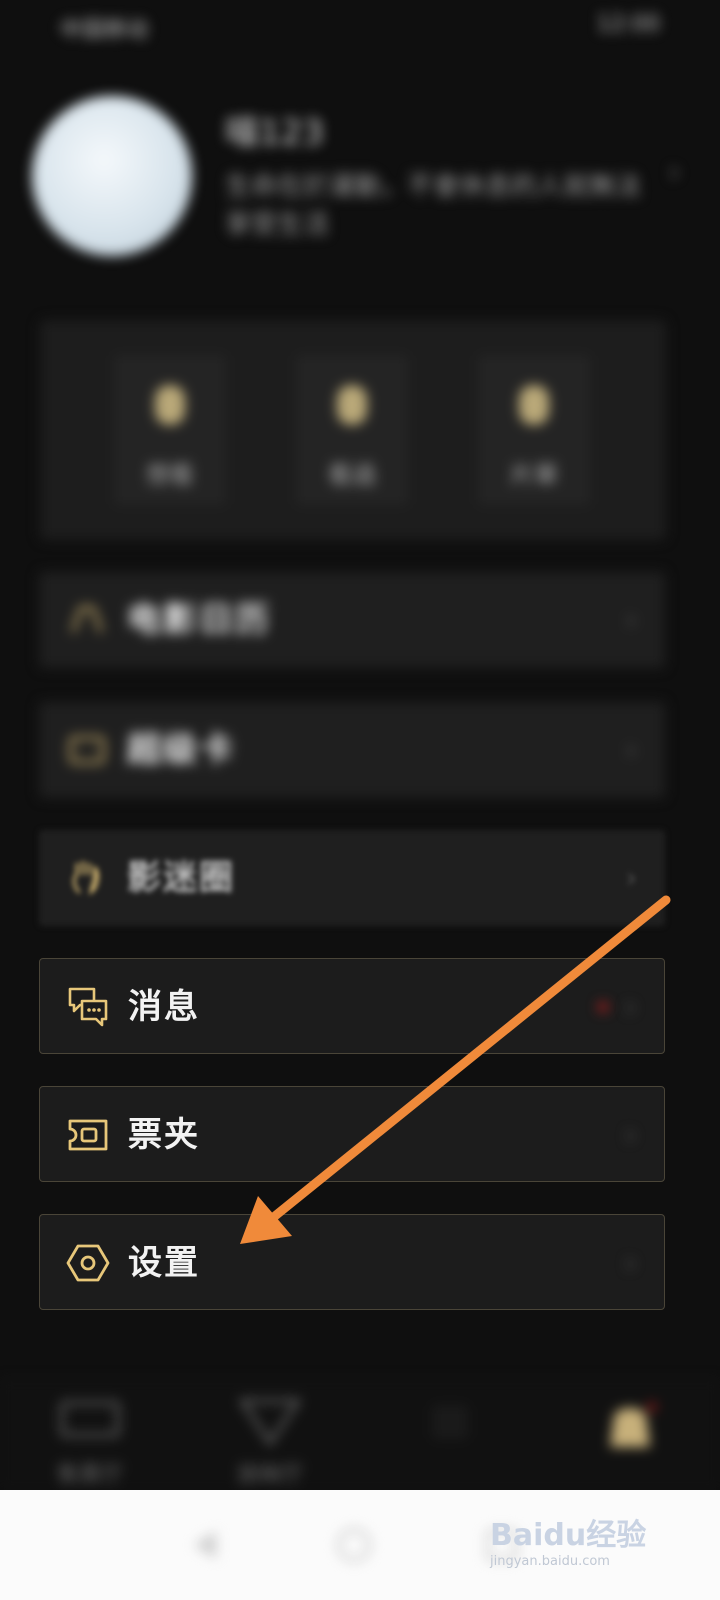  What do you see at coordinates (170, 430) in the screenshot?
I see `stat-item: 想看` at bounding box center [170, 430].